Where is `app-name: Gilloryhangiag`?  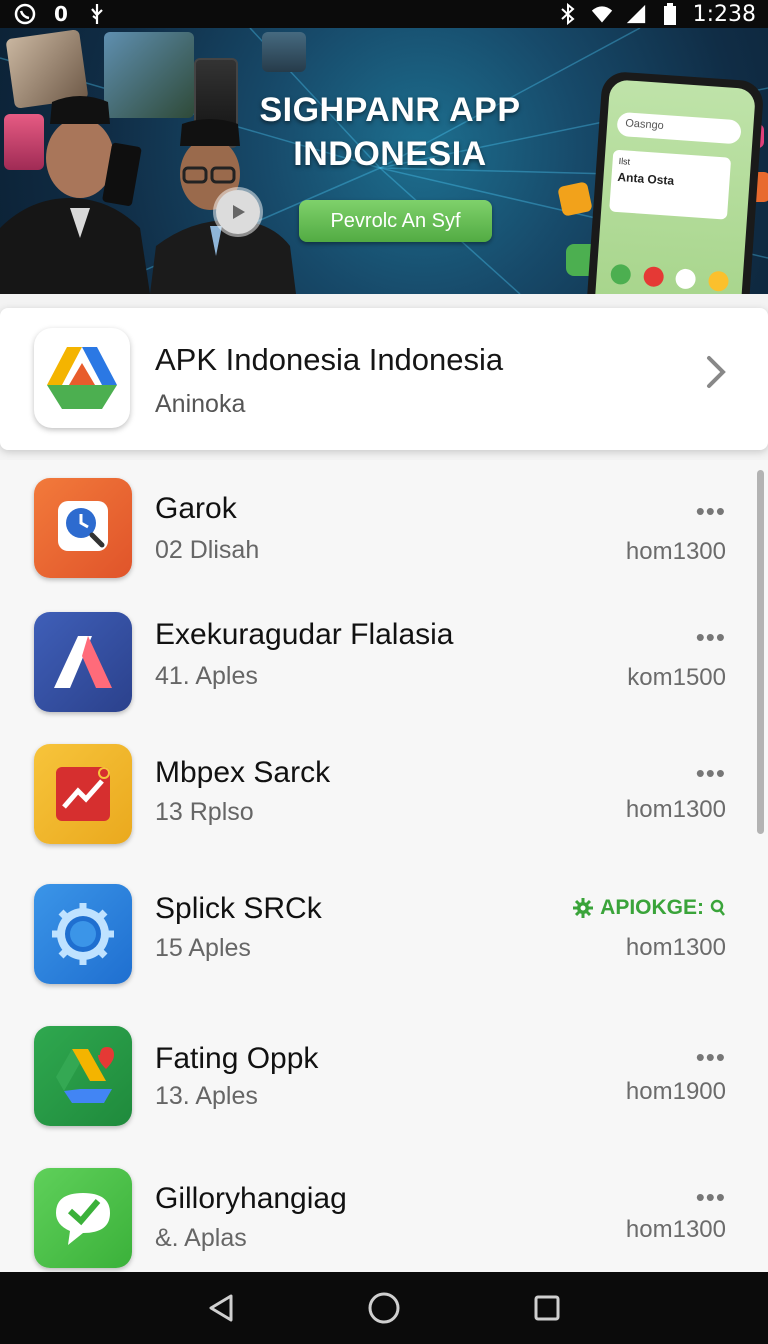 app-name: Gilloryhangiag is located at coordinates (251, 1198).